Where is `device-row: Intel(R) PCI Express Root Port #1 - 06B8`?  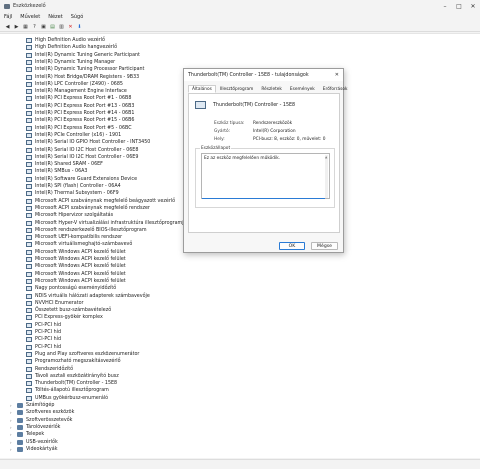 device-row: Intel(R) PCI Express Root Port #1 - 06B8 is located at coordinates (78, 98).